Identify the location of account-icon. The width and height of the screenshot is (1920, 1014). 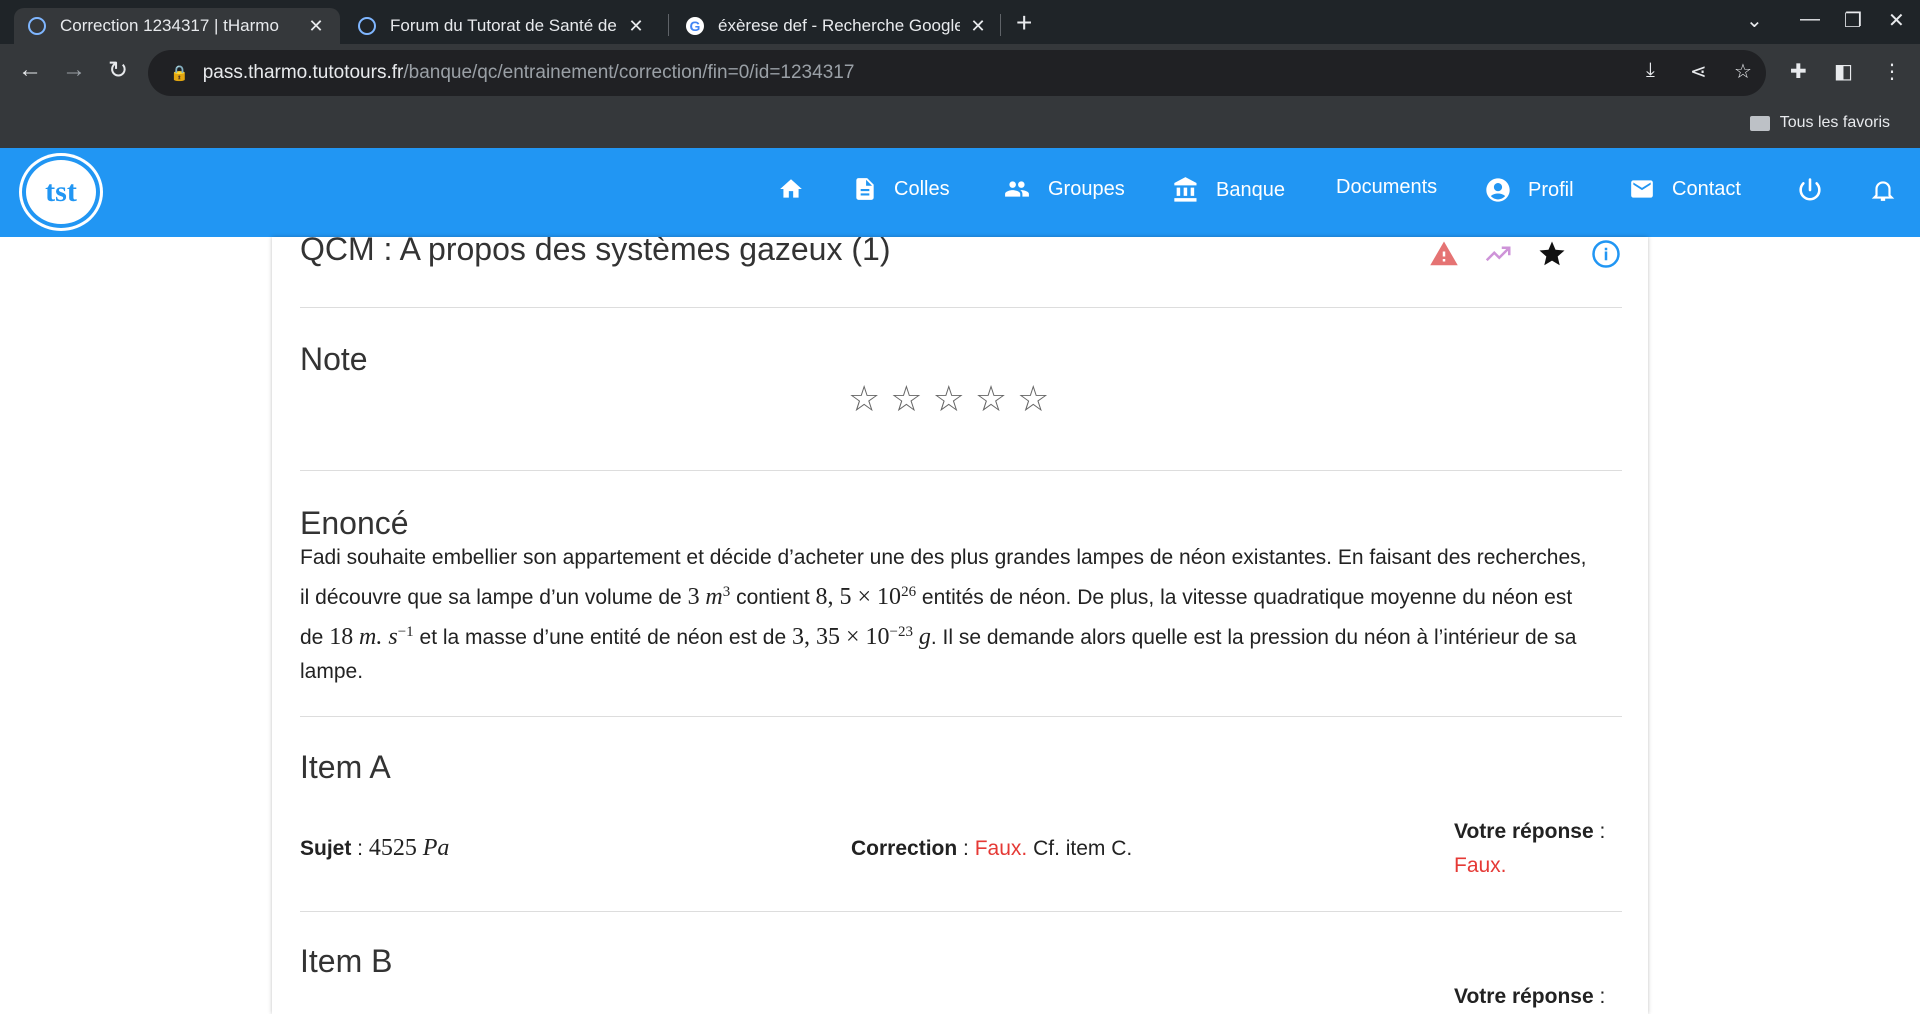
(1498, 190).